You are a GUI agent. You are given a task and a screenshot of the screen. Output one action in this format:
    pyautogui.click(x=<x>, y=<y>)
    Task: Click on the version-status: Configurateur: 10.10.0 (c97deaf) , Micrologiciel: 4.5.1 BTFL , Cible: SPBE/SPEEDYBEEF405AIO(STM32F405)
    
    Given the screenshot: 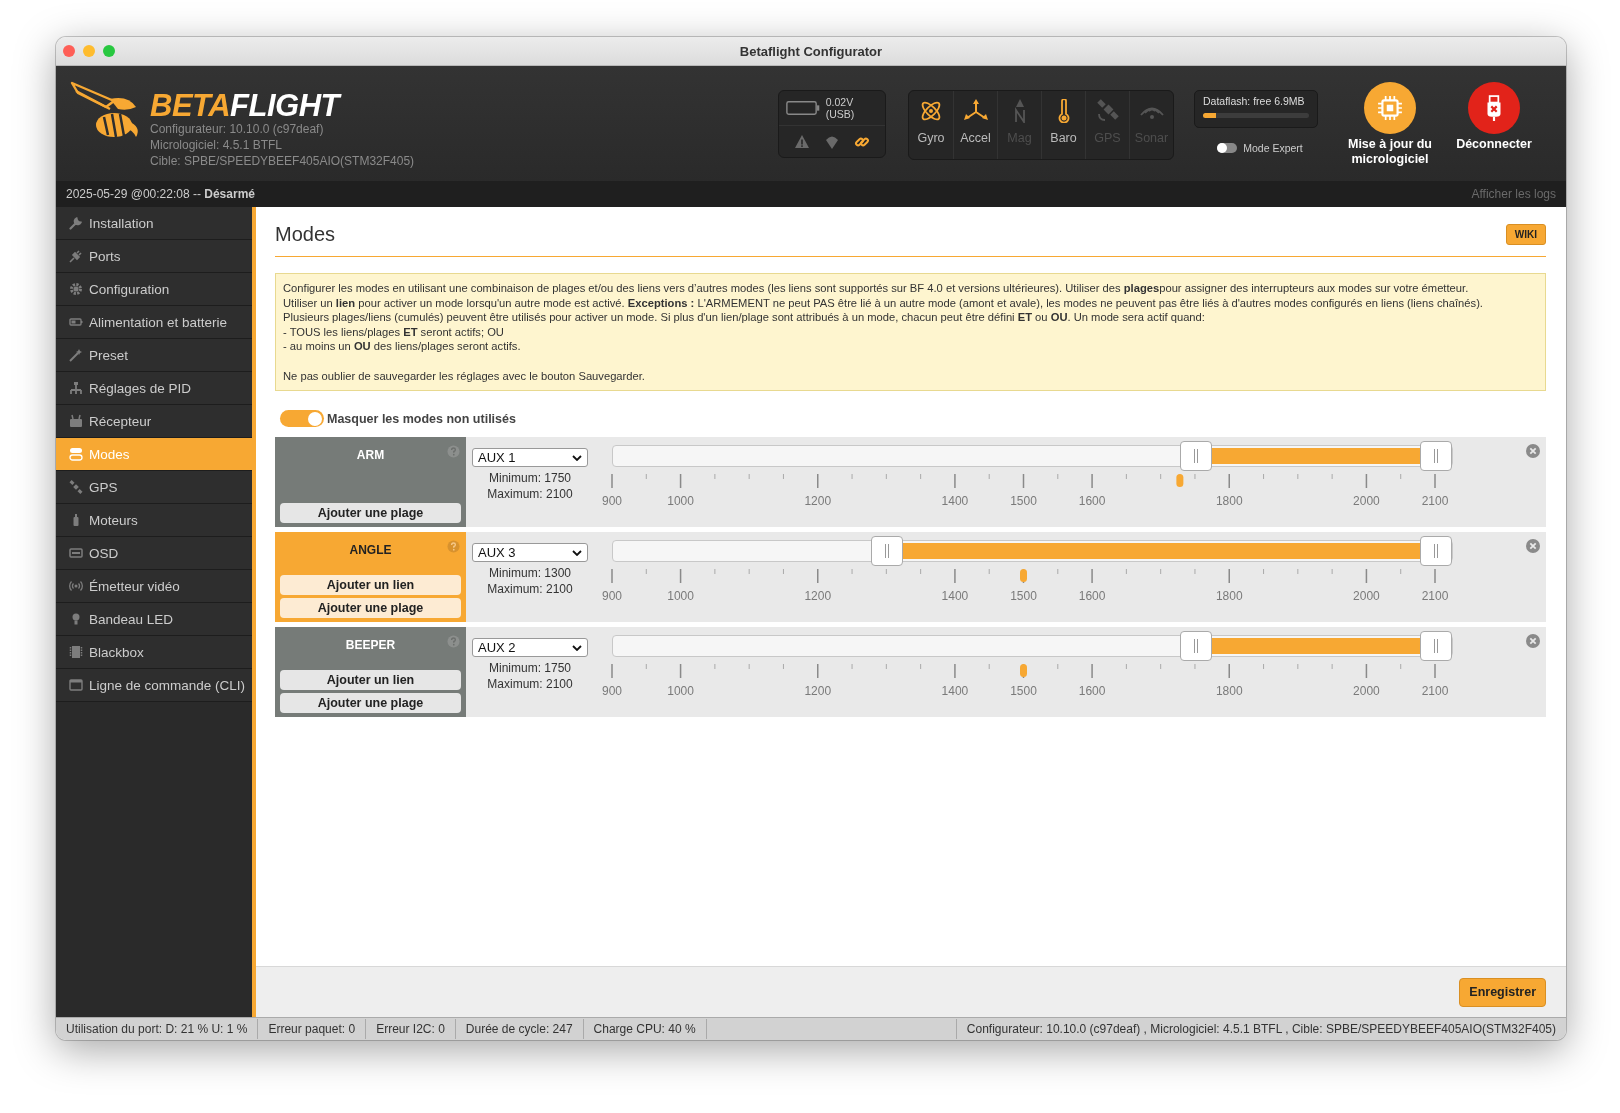 What is the action you would take?
    pyautogui.click(x=1260, y=1029)
    